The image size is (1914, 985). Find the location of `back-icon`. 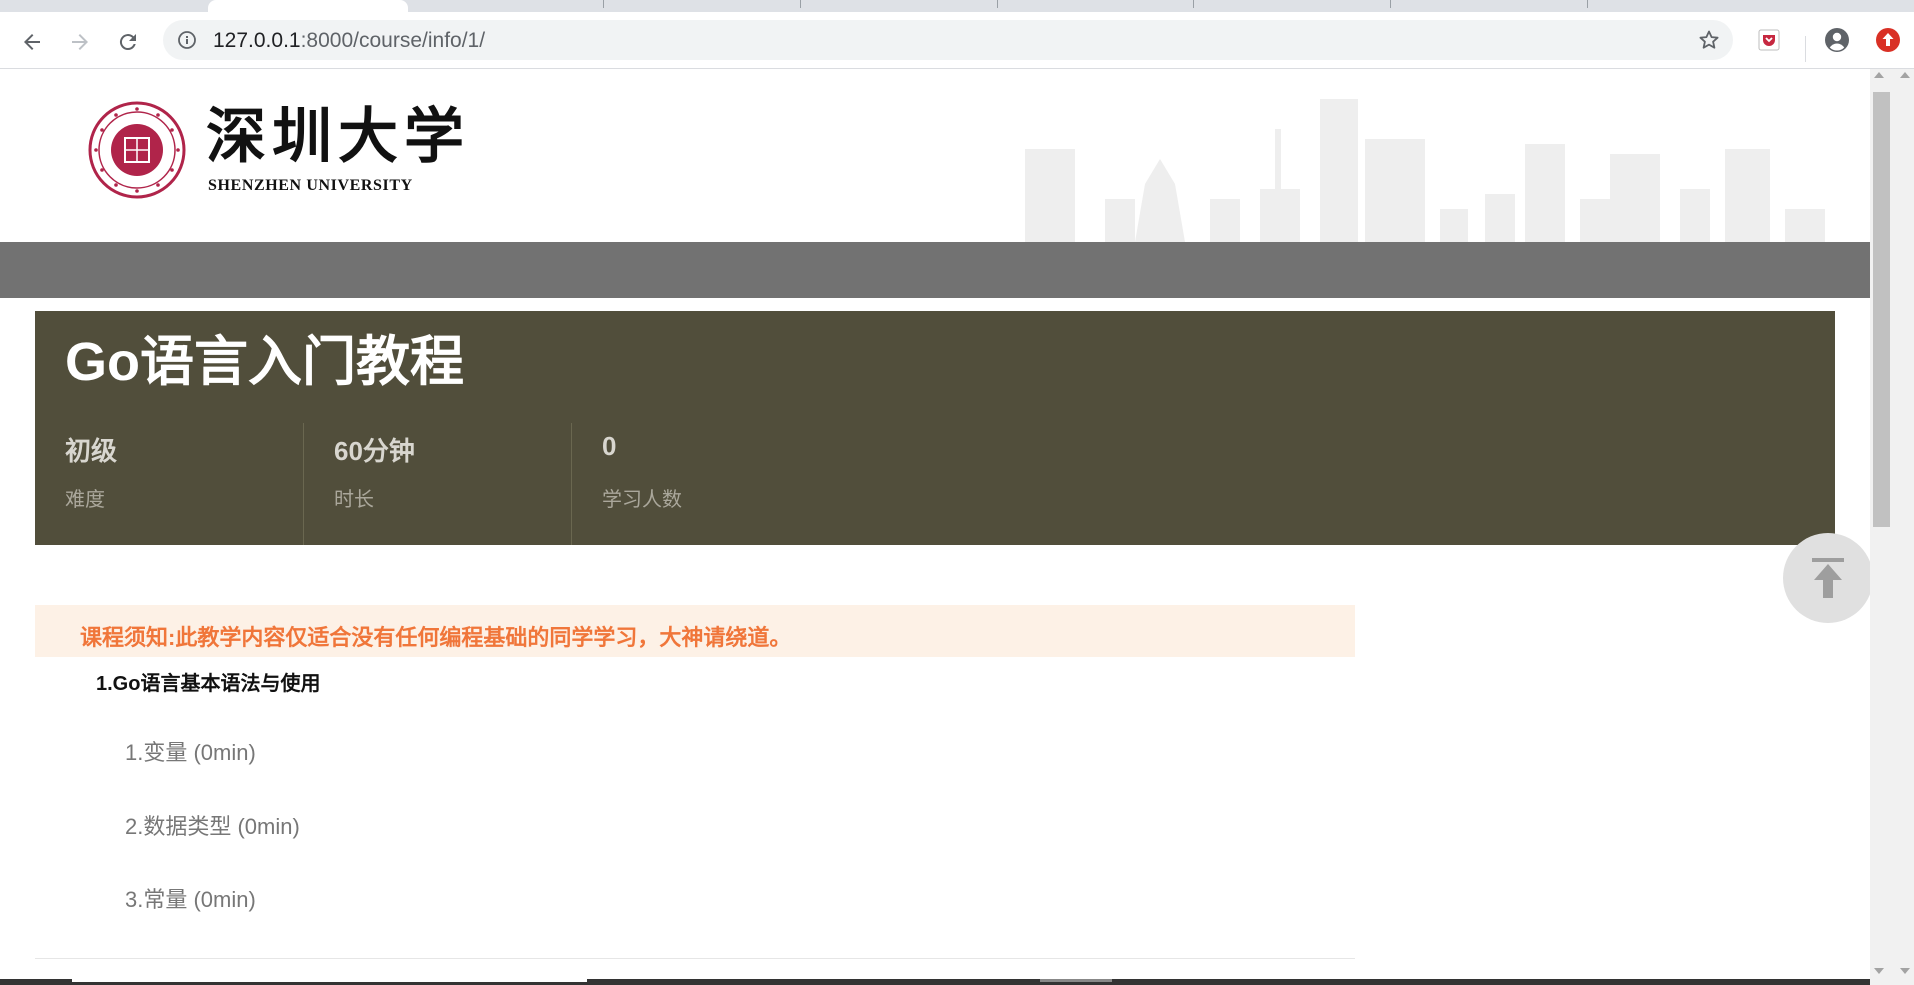

back-icon is located at coordinates (32, 42).